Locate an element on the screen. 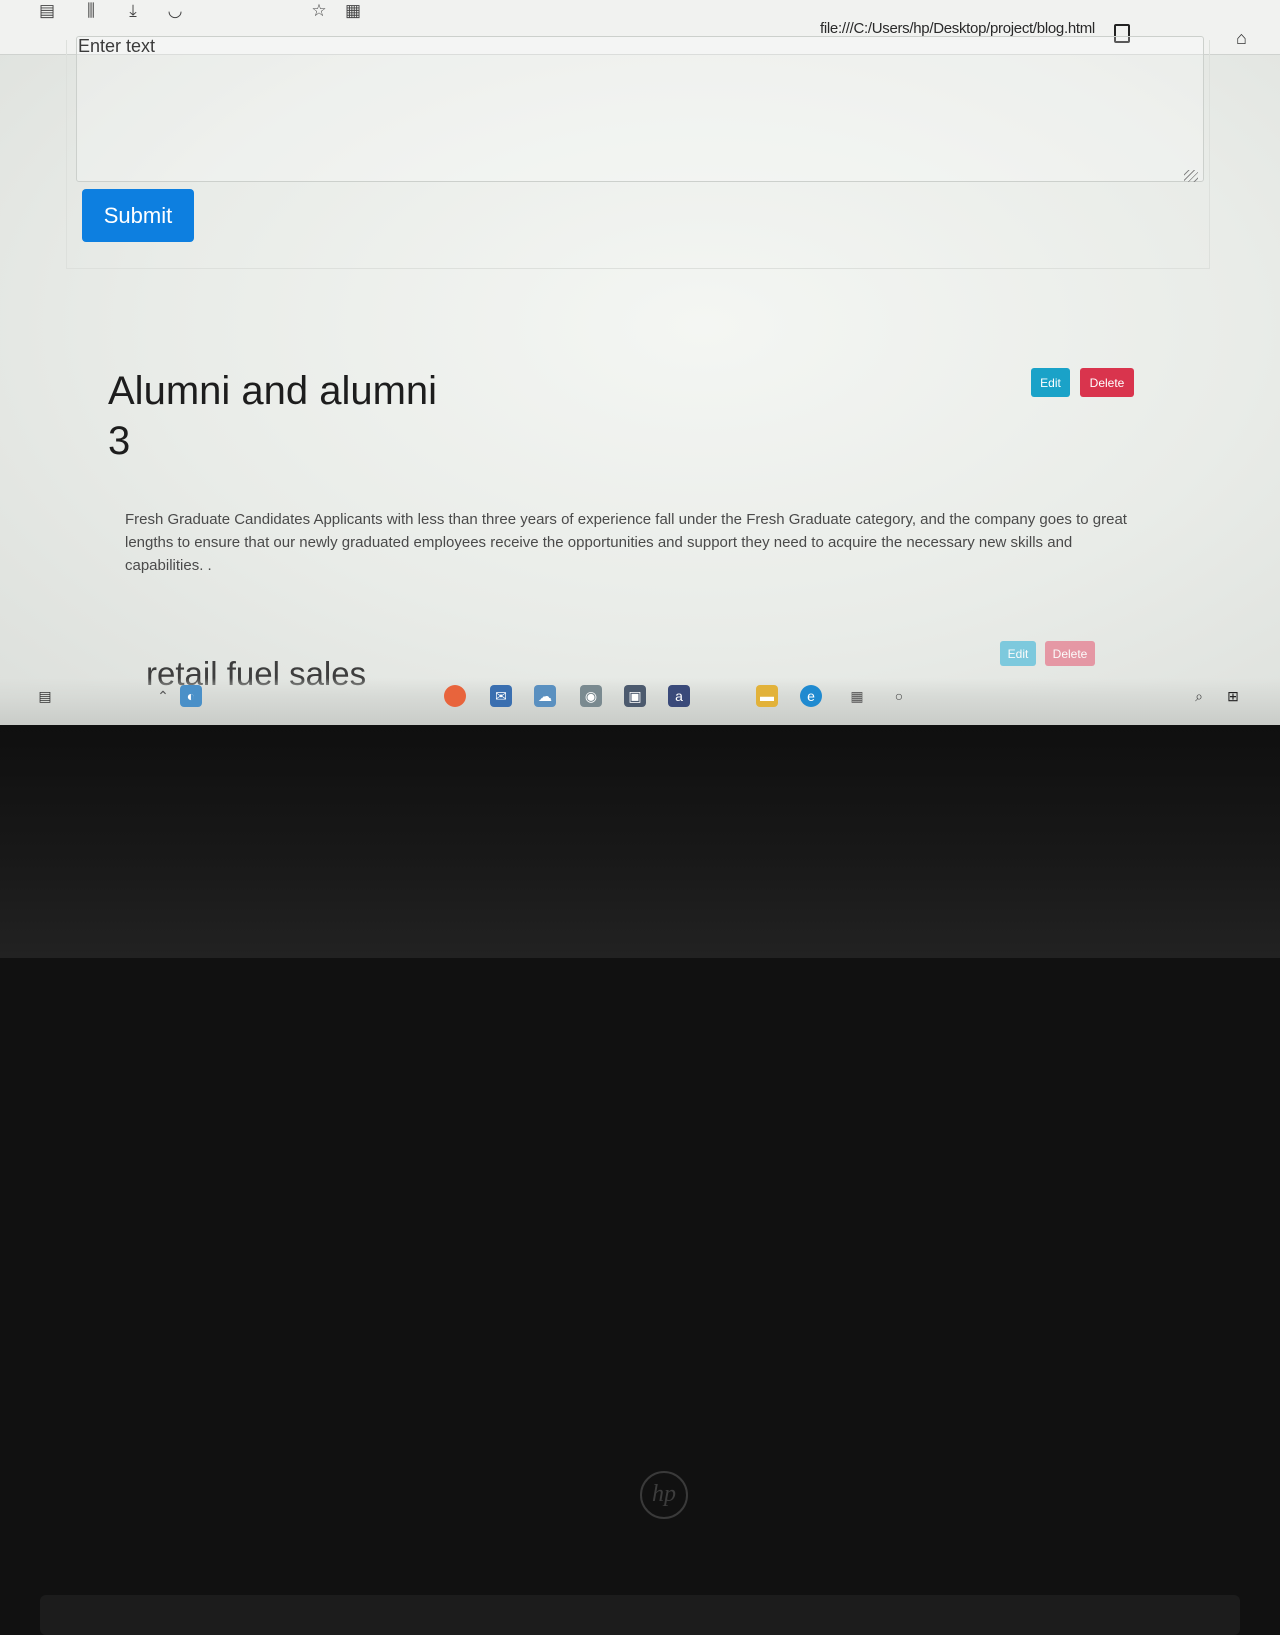 Image resolution: width=1280 pixels, height=1635 pixels. home-icon: ⌂ is located at coordinates (1241, 38).